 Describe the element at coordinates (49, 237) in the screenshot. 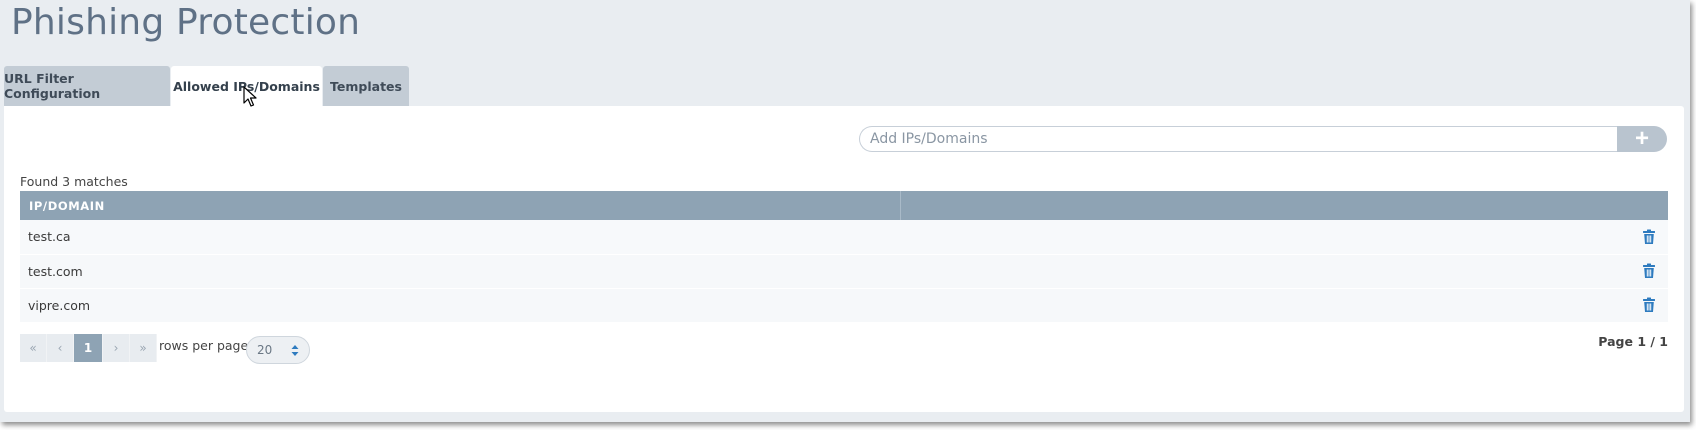

I see `domain-cell: test.ca` at that location.